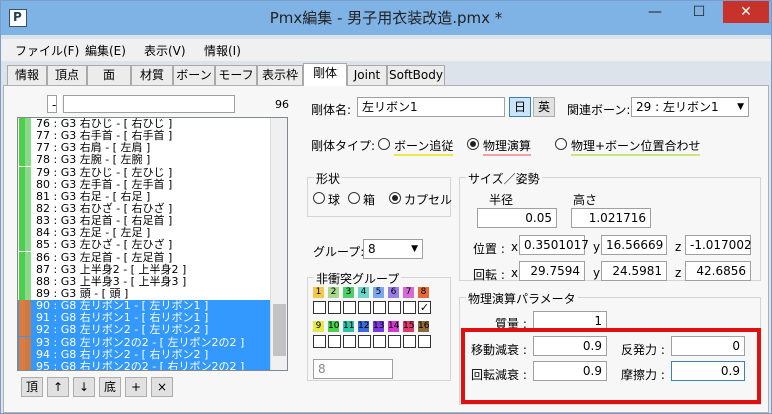  What do you see at coordinates (104, 172) in the screenshot?
I see `list-item-label: 79 : G3 左ひじ - [ 左ひじ ]` at bounding box center [104, 172].